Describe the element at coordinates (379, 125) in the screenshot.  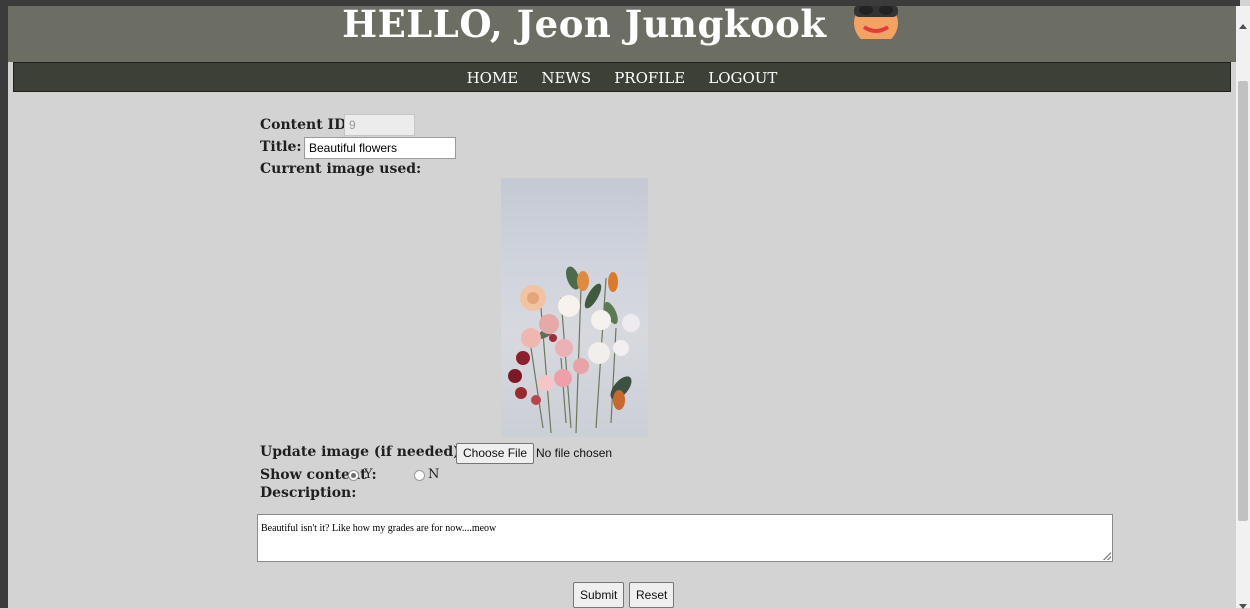
I see `content-id-input` at that location.